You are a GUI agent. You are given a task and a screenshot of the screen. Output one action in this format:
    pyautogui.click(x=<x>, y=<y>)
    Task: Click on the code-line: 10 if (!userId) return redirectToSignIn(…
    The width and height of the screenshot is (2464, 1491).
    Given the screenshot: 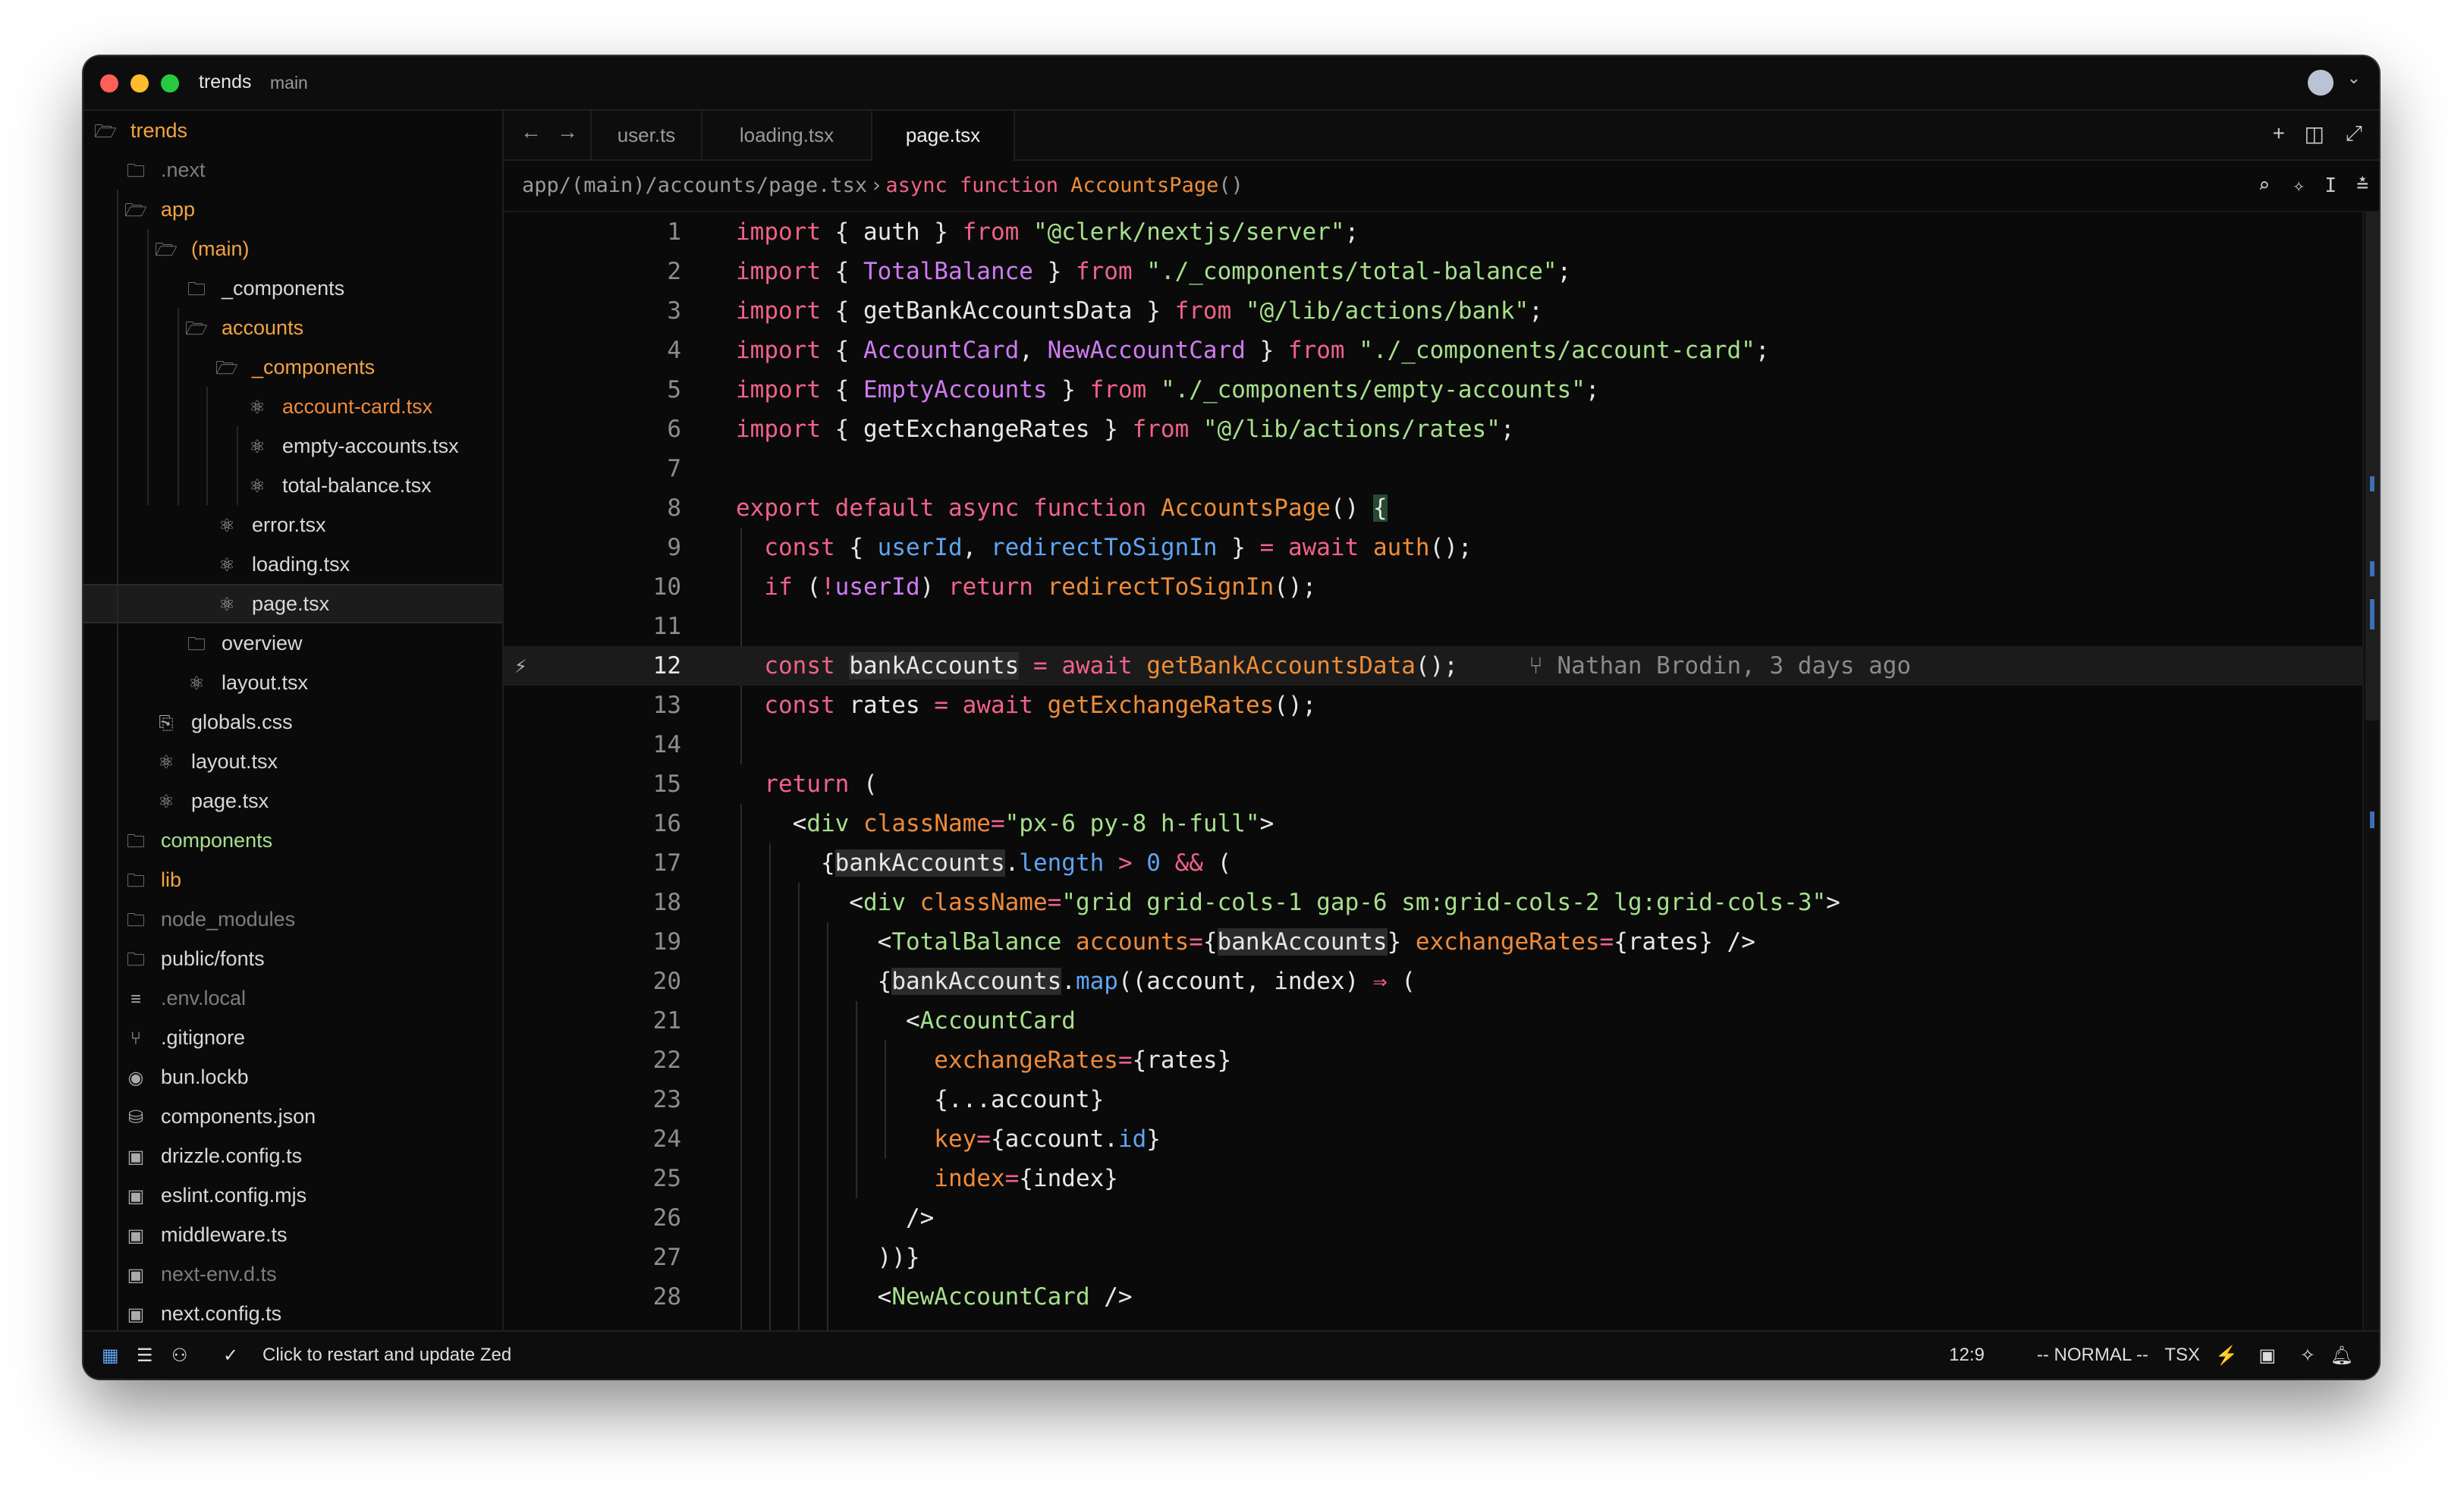 What is the action you would take?
    pyautogui.click(x=1433, y=587)
    